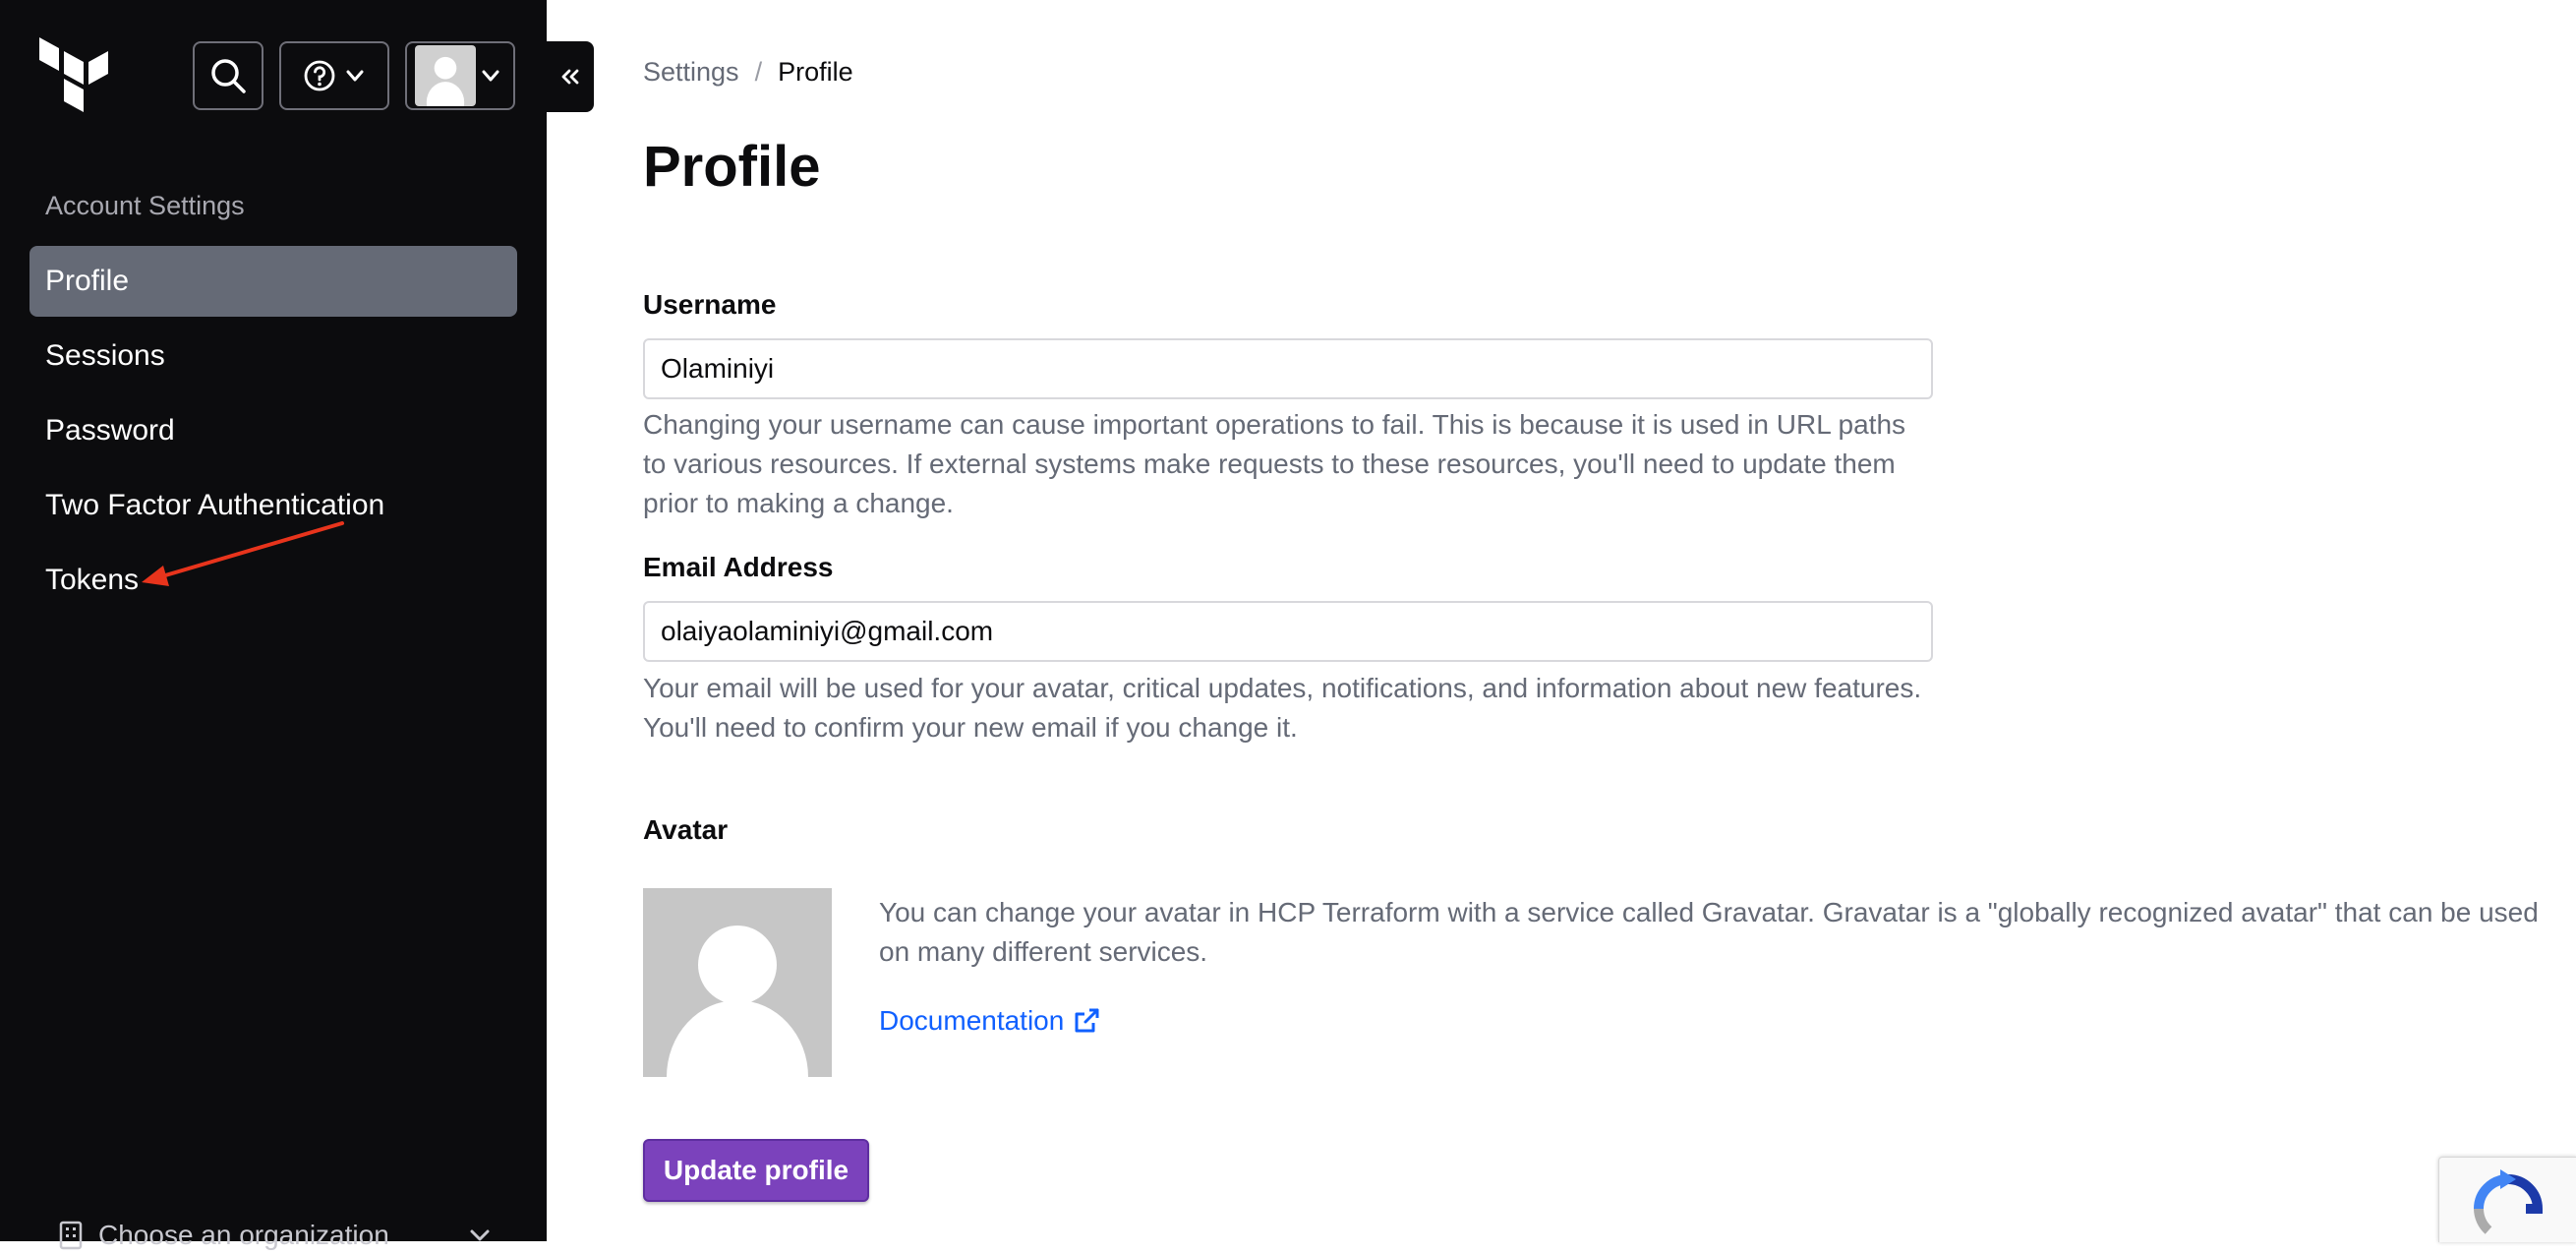  I want to click on documentation-link: Documentation, so click(990, 1021).